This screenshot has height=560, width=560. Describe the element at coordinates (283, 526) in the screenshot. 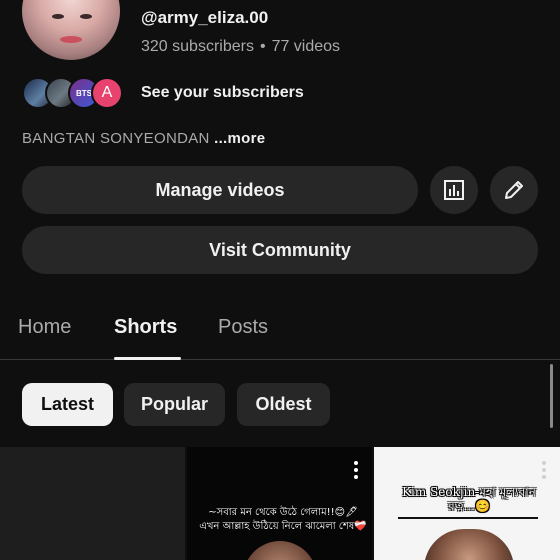

I see `short-caption-line2: এখন আল্লাহ উঠিয়ে নিলে ঝামেলা শেষ❤️‍🩹` at that location.